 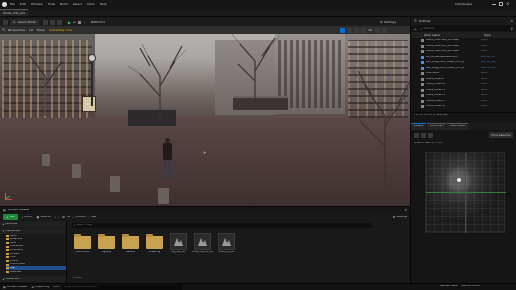 I want to click on perspective-button: Perspective, so click(x=16, y=30).